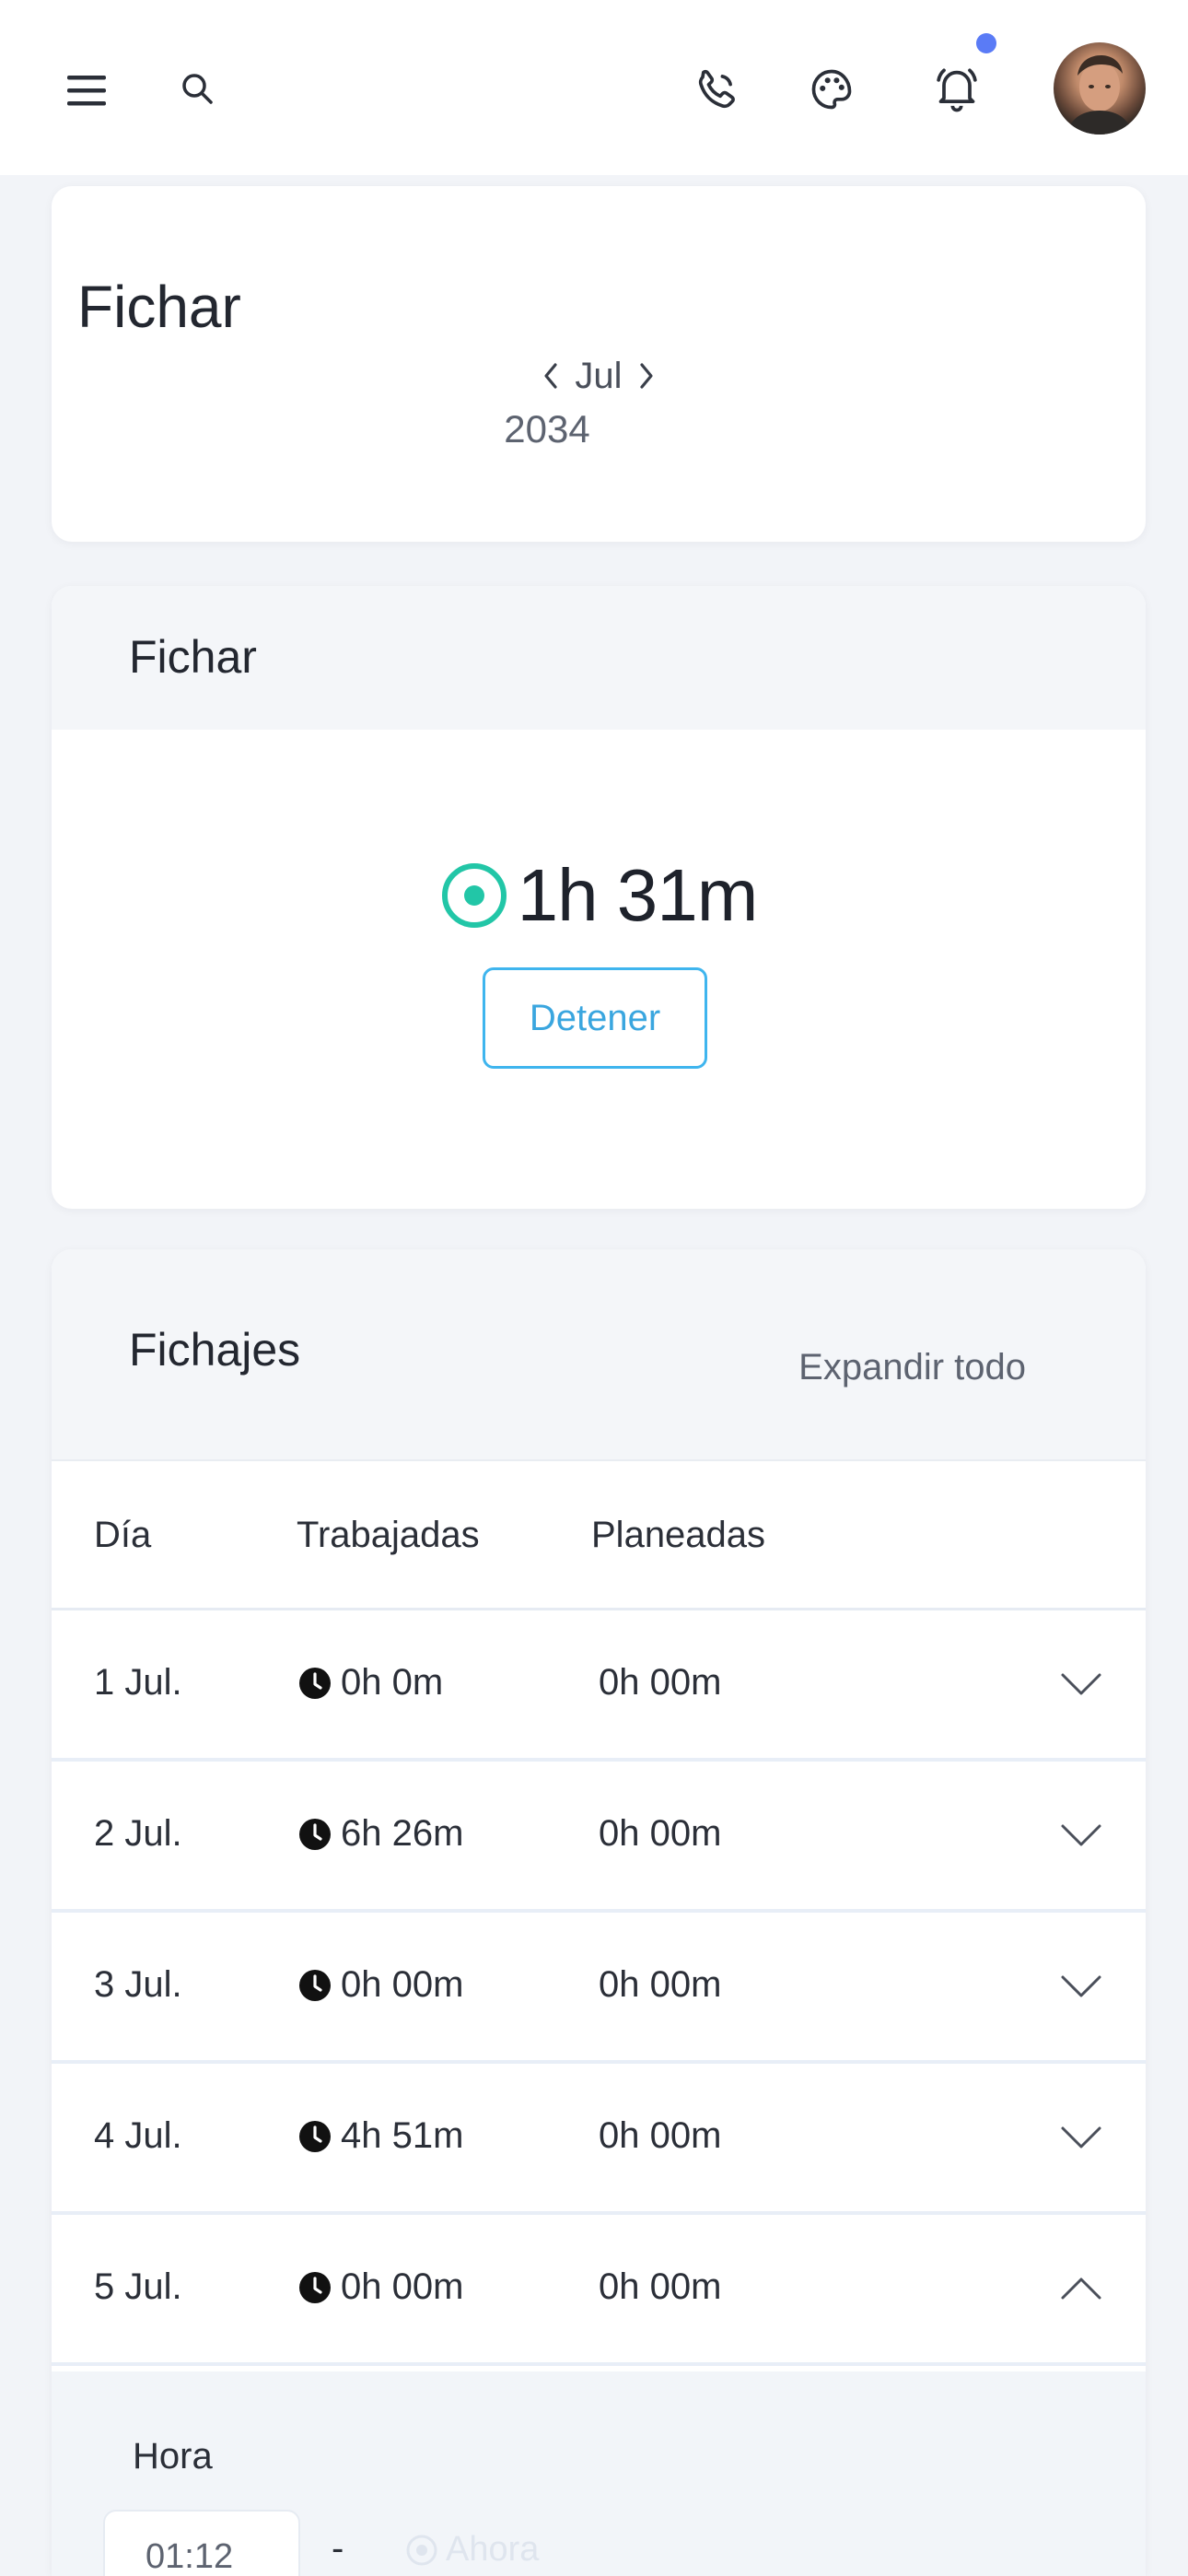 The image size is (1188, 2576). What do you see at coordinates (138, 1985) in the screenshot?
I see `row-day: 3 Jul.` at bounding box center [138, 1985].